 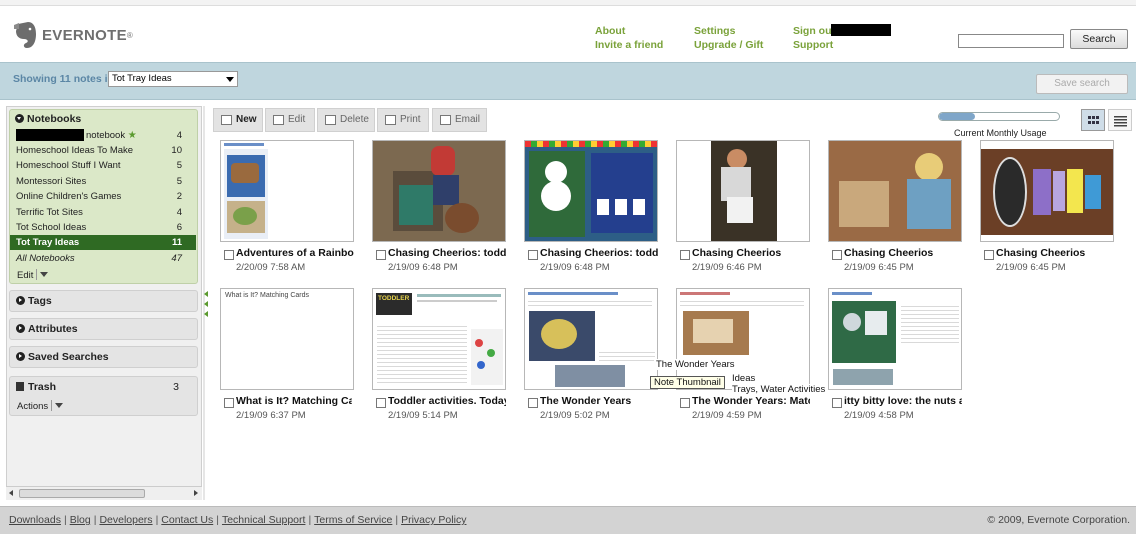 I want to click on about-link: About, so click(x=610, y=31).